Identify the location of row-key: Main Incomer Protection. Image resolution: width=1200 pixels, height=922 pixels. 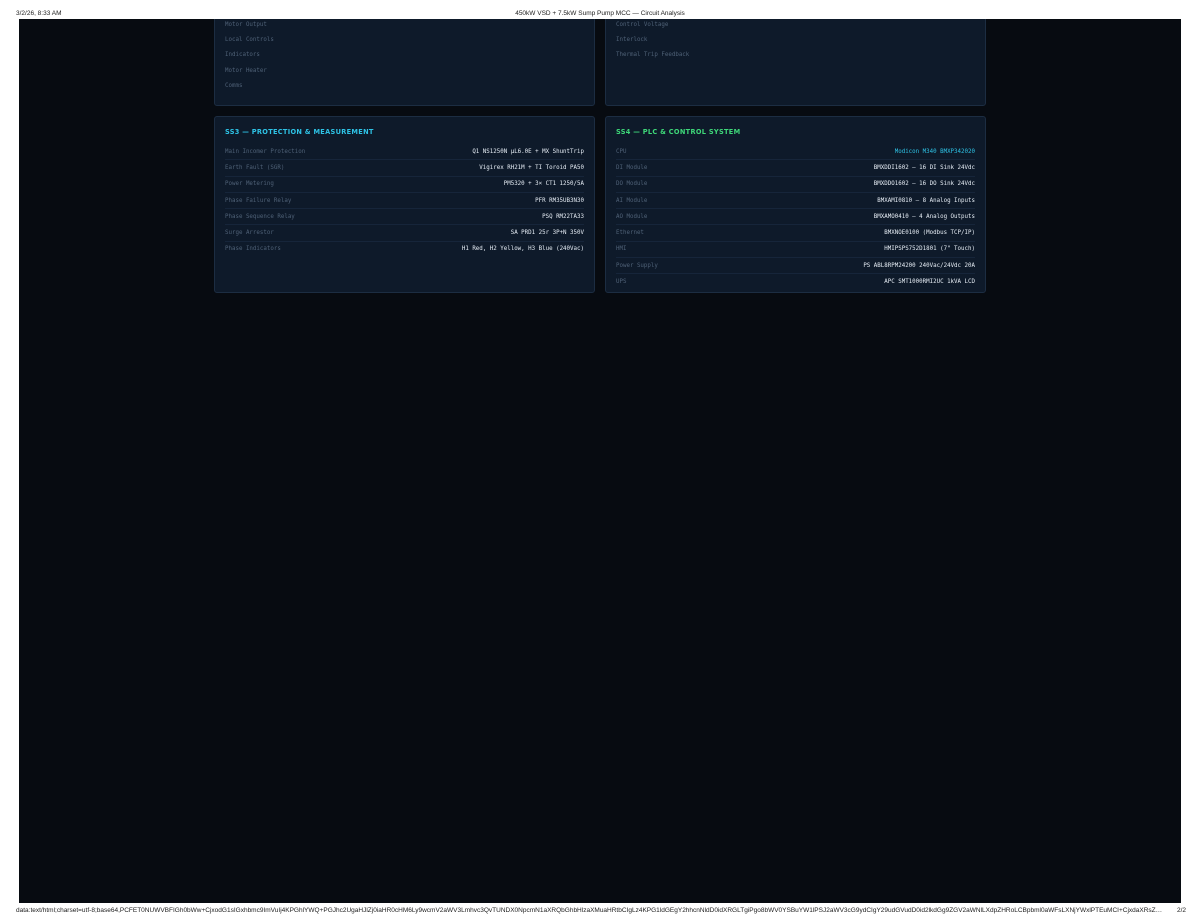
(265, 151).